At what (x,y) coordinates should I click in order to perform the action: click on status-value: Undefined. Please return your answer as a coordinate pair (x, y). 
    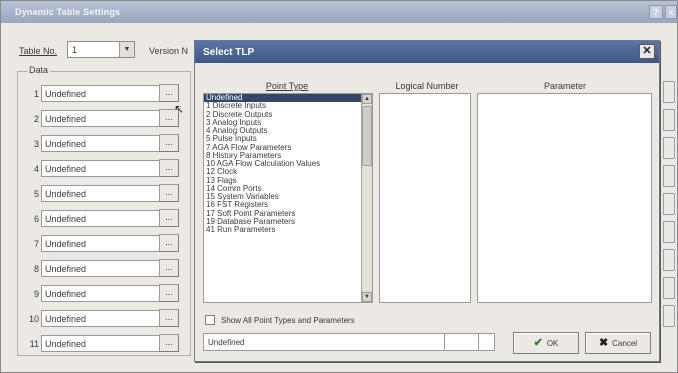
    Looking at the image, I should click on (226, 342).